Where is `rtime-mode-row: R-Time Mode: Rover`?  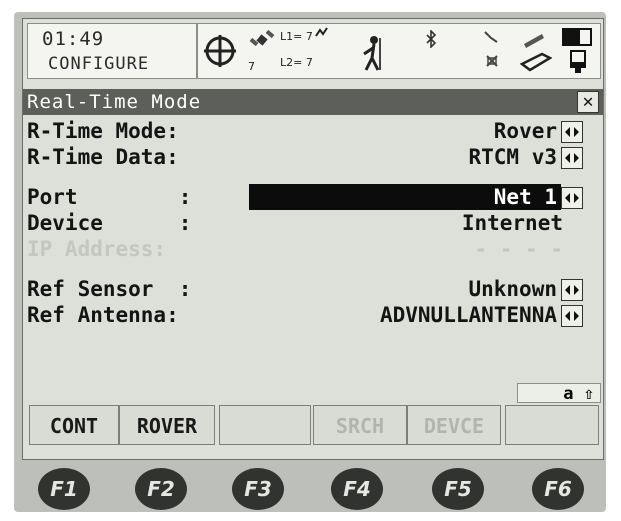 rtime-mode-row: R-Time Mode: Rover is located at coordinates (305, 131).